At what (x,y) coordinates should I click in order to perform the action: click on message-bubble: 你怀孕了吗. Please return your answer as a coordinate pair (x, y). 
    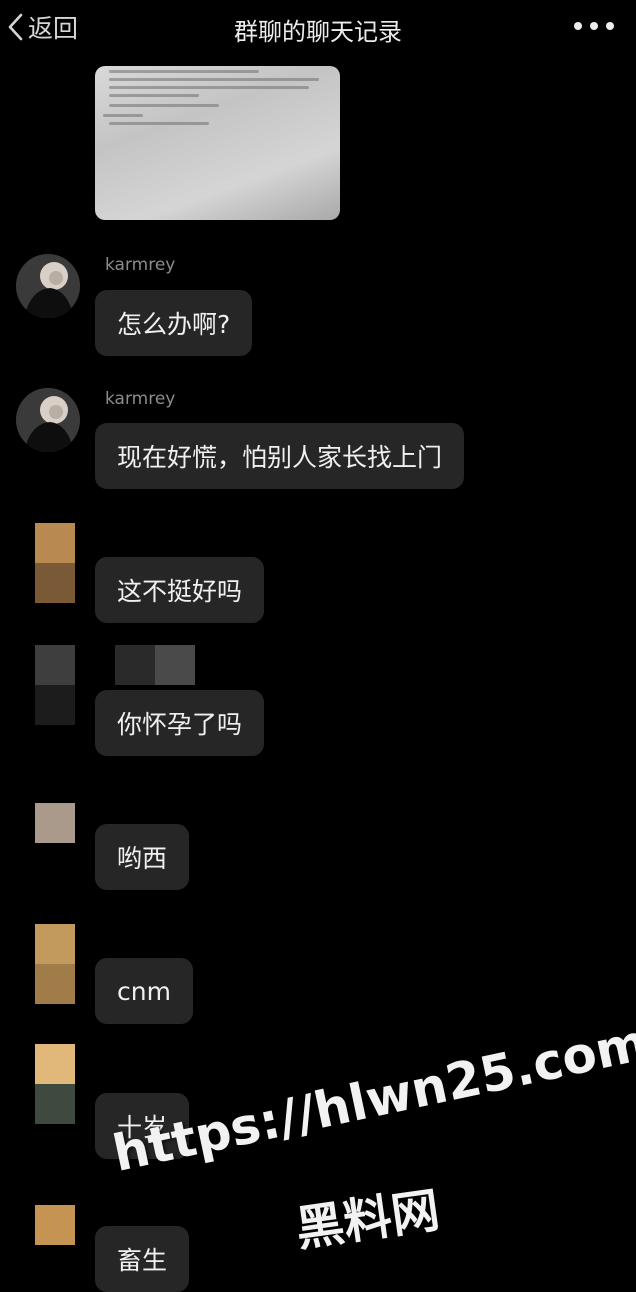
    Looking at the image, I should click on (180, 723).